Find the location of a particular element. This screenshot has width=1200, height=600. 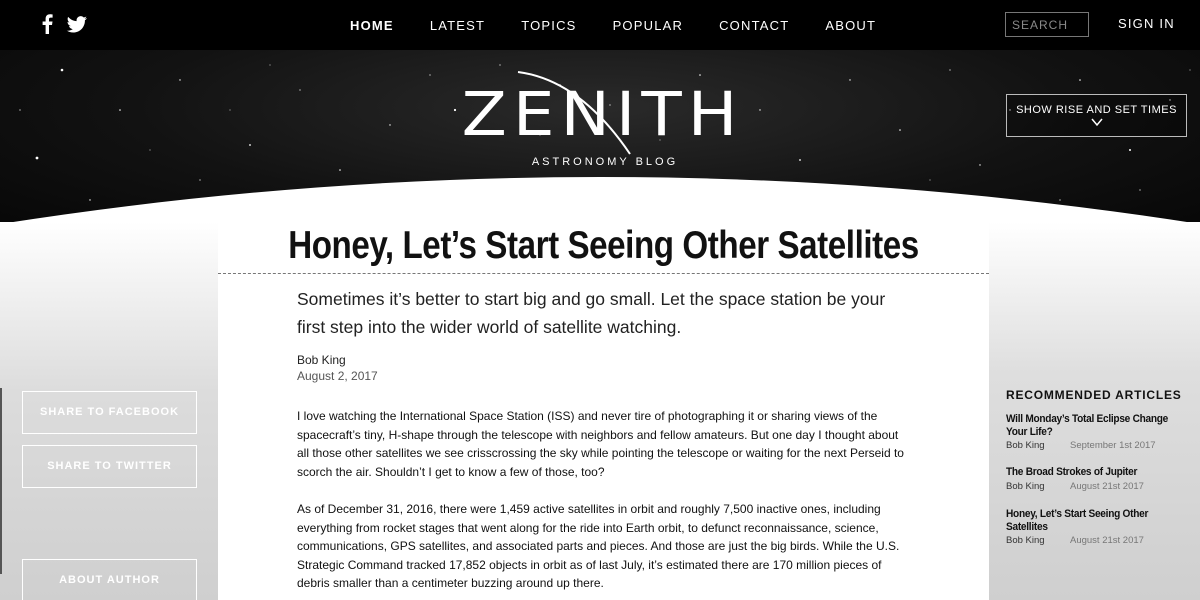

recommended-date: September 1st 2017 is located at coordinates (1113, 445).